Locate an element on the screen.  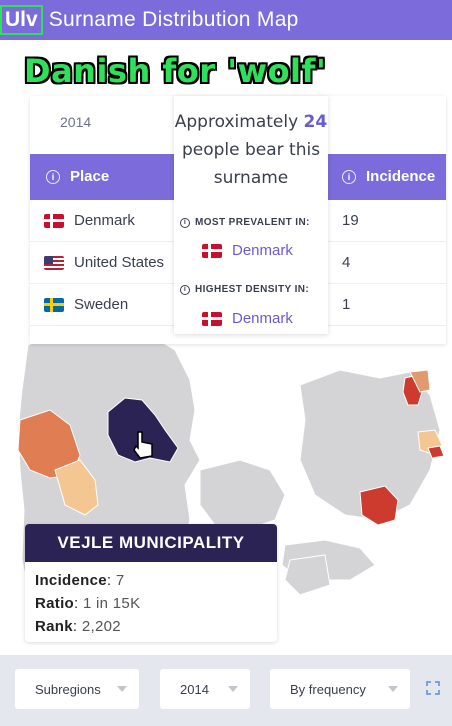
surname-badge: Ulv is located at coordinates (21, 20).